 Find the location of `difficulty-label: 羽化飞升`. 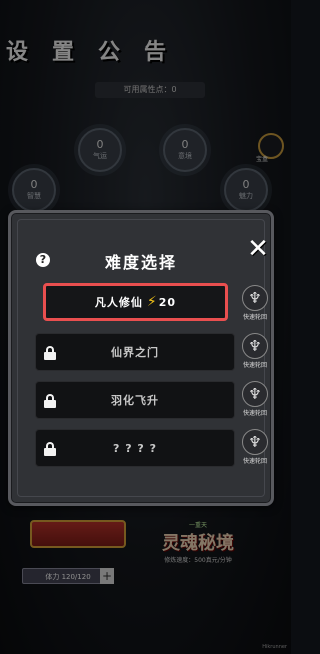

difficulty-label: 羽化飞升 is located at coordinates (135, 400).